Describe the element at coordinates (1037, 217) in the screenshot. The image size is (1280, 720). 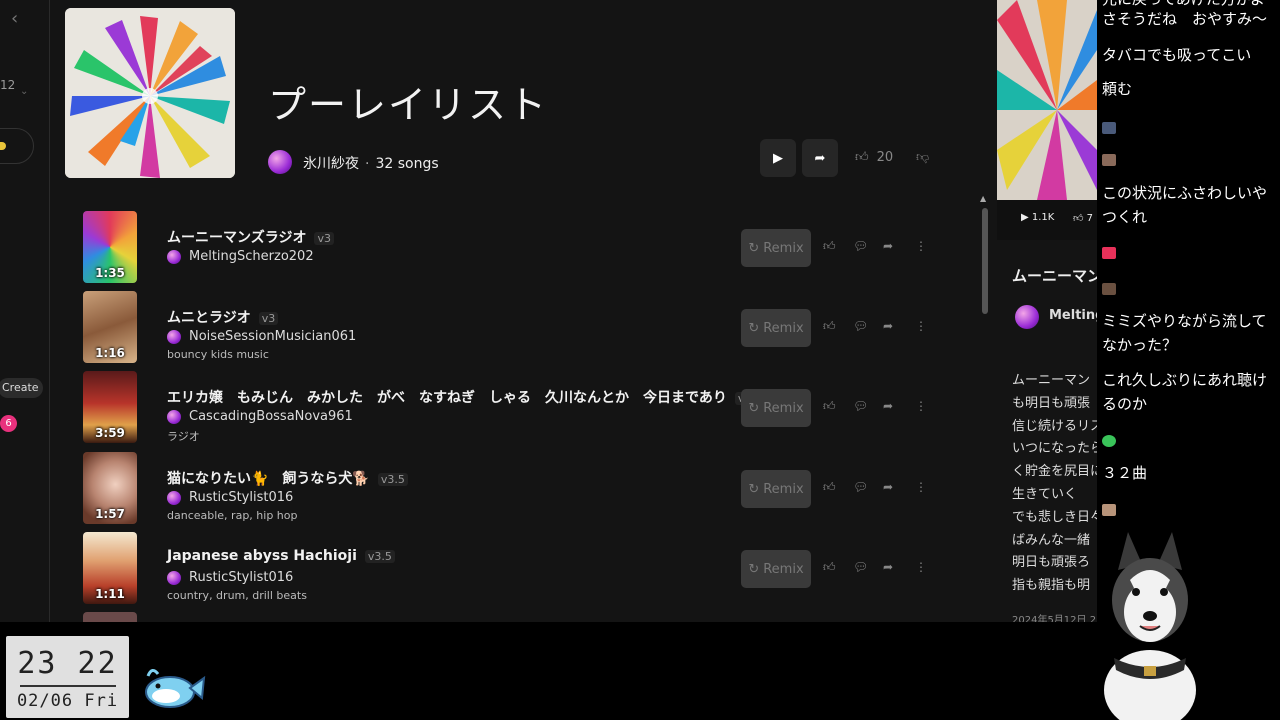
I see `play-count: ▶ 1.1K` at that location.